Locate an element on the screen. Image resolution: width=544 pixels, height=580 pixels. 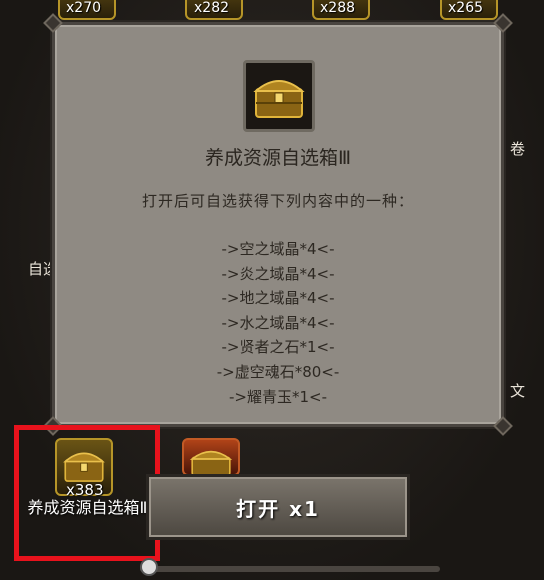
option-item: ->水之域晶*4<- is located at coordinates (278, 322).